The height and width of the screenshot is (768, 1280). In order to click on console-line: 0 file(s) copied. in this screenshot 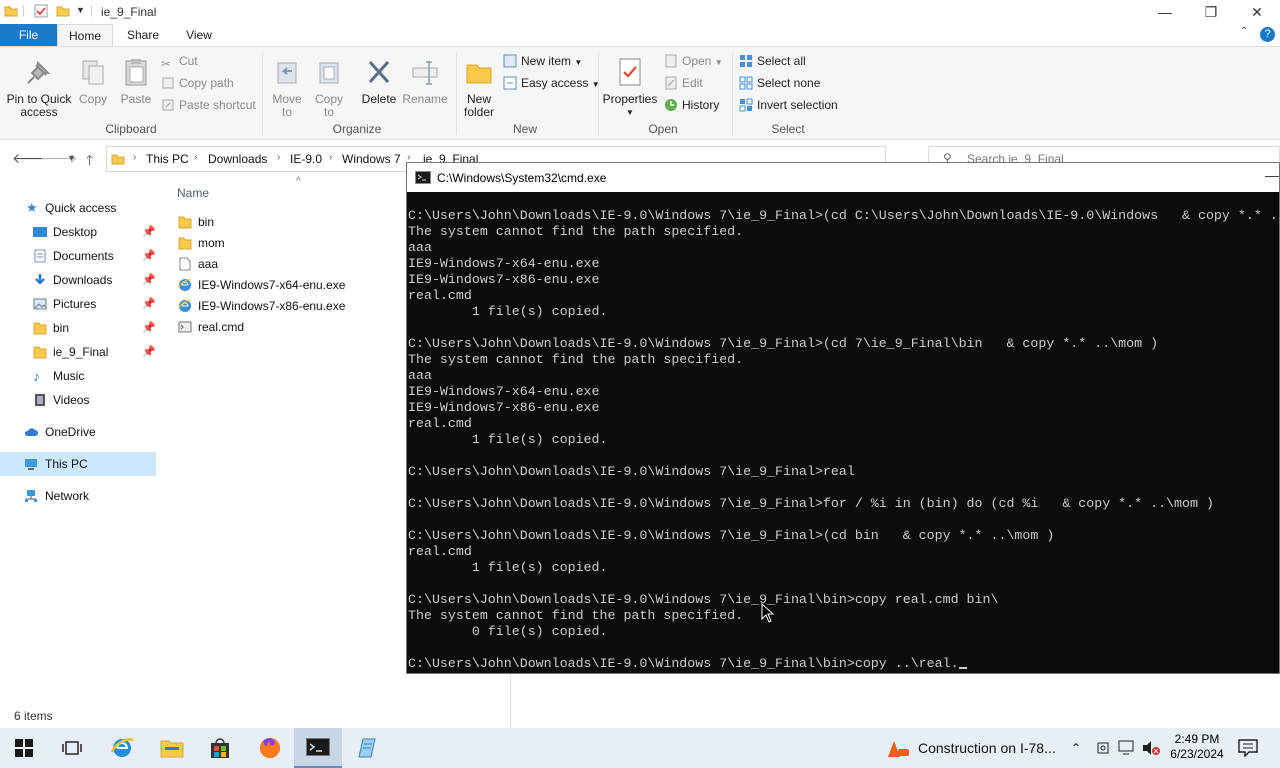, I will do `click(508, 631)`.